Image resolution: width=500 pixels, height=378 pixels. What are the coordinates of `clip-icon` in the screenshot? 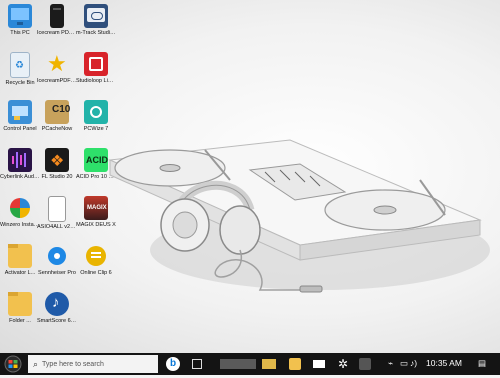 It's located at (96, 256).